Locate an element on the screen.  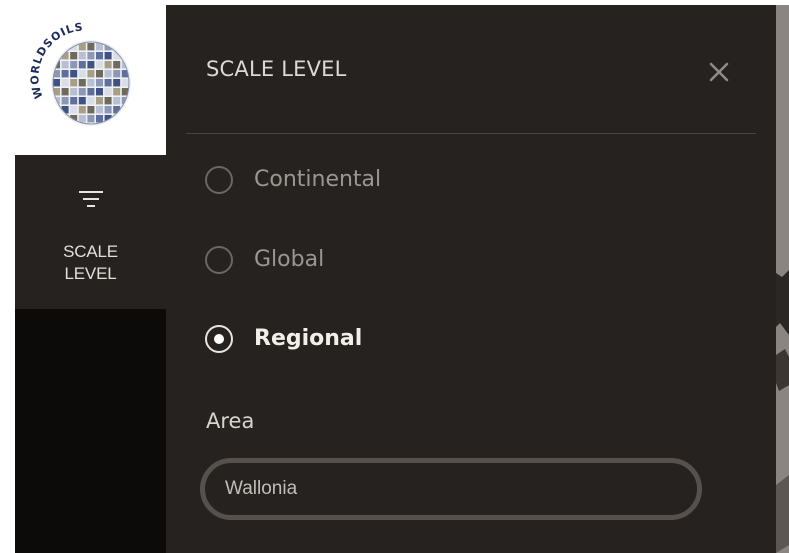
area-label: Area is located at coordinates (230, 421).